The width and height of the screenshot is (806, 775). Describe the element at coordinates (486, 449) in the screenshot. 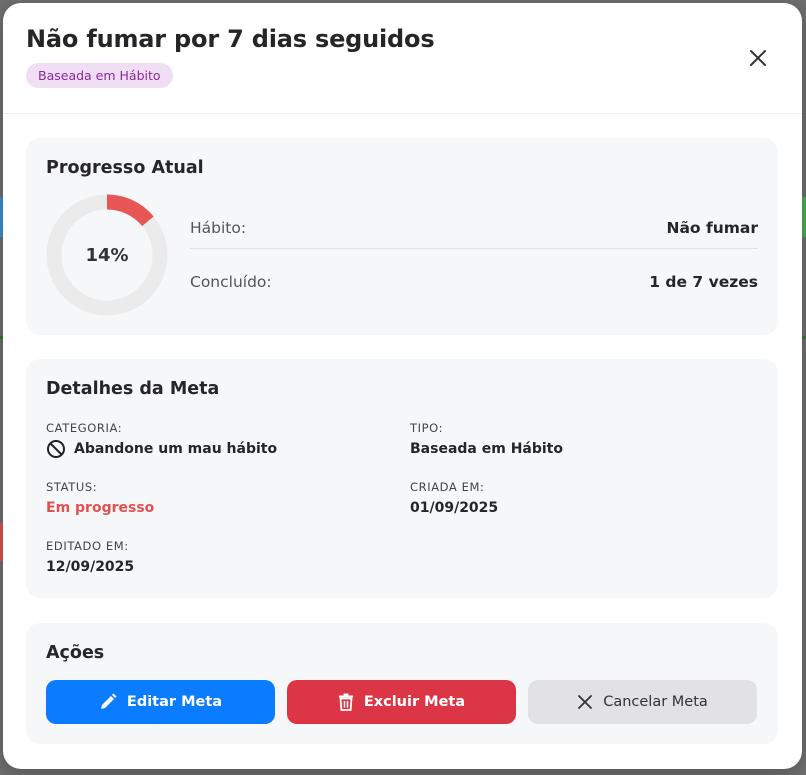

I see `type-value: Baseada em Hábito` at that location.